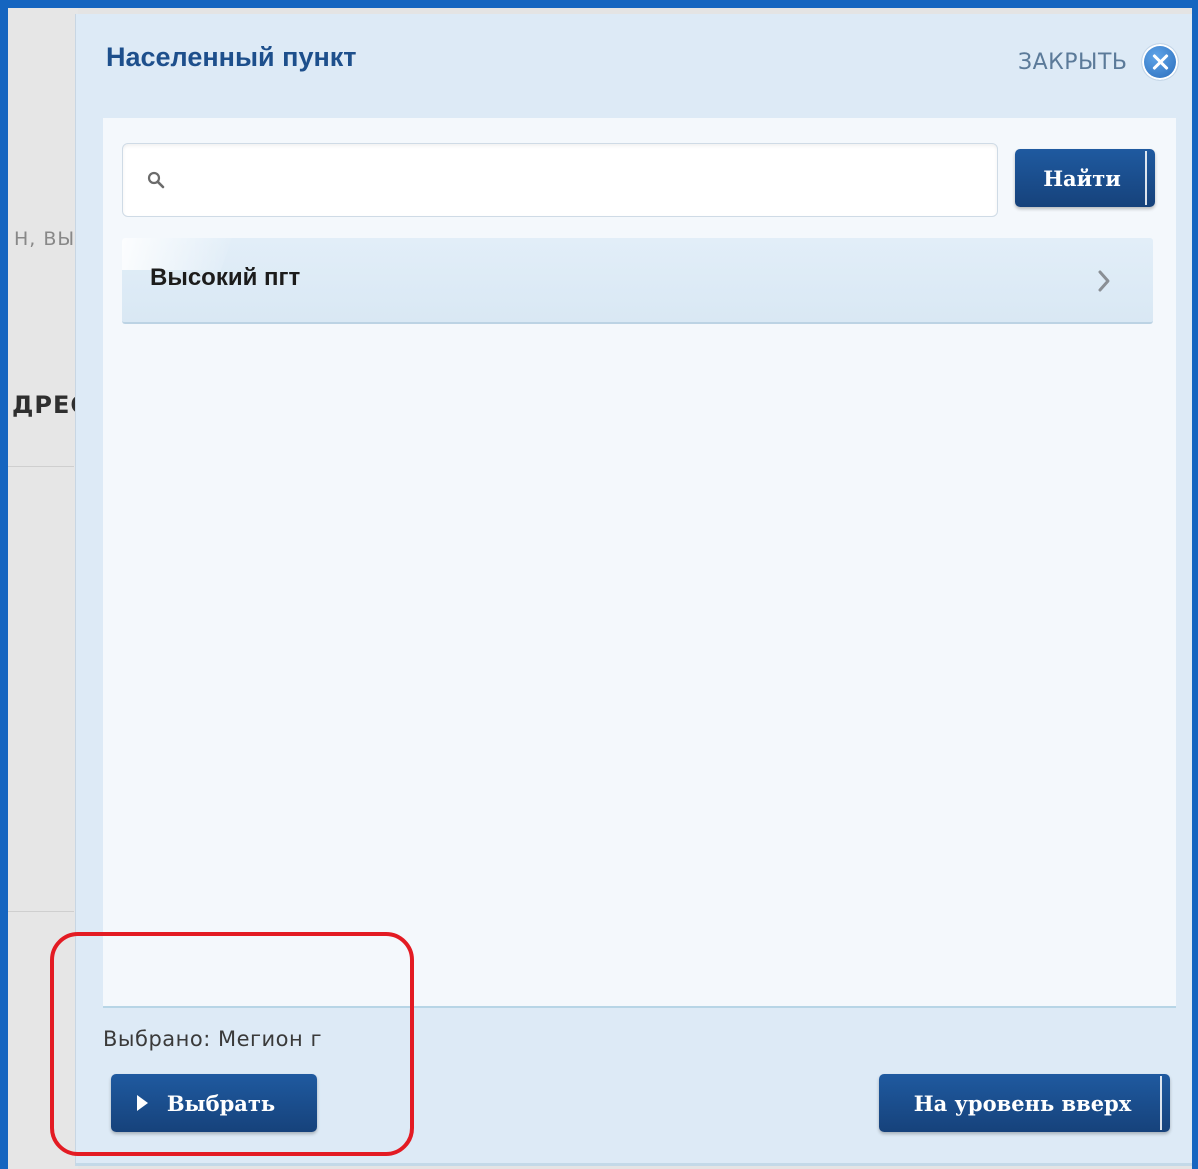 The image size is (1198, 1169). I want to click on play-icon, so click(142, 1103).